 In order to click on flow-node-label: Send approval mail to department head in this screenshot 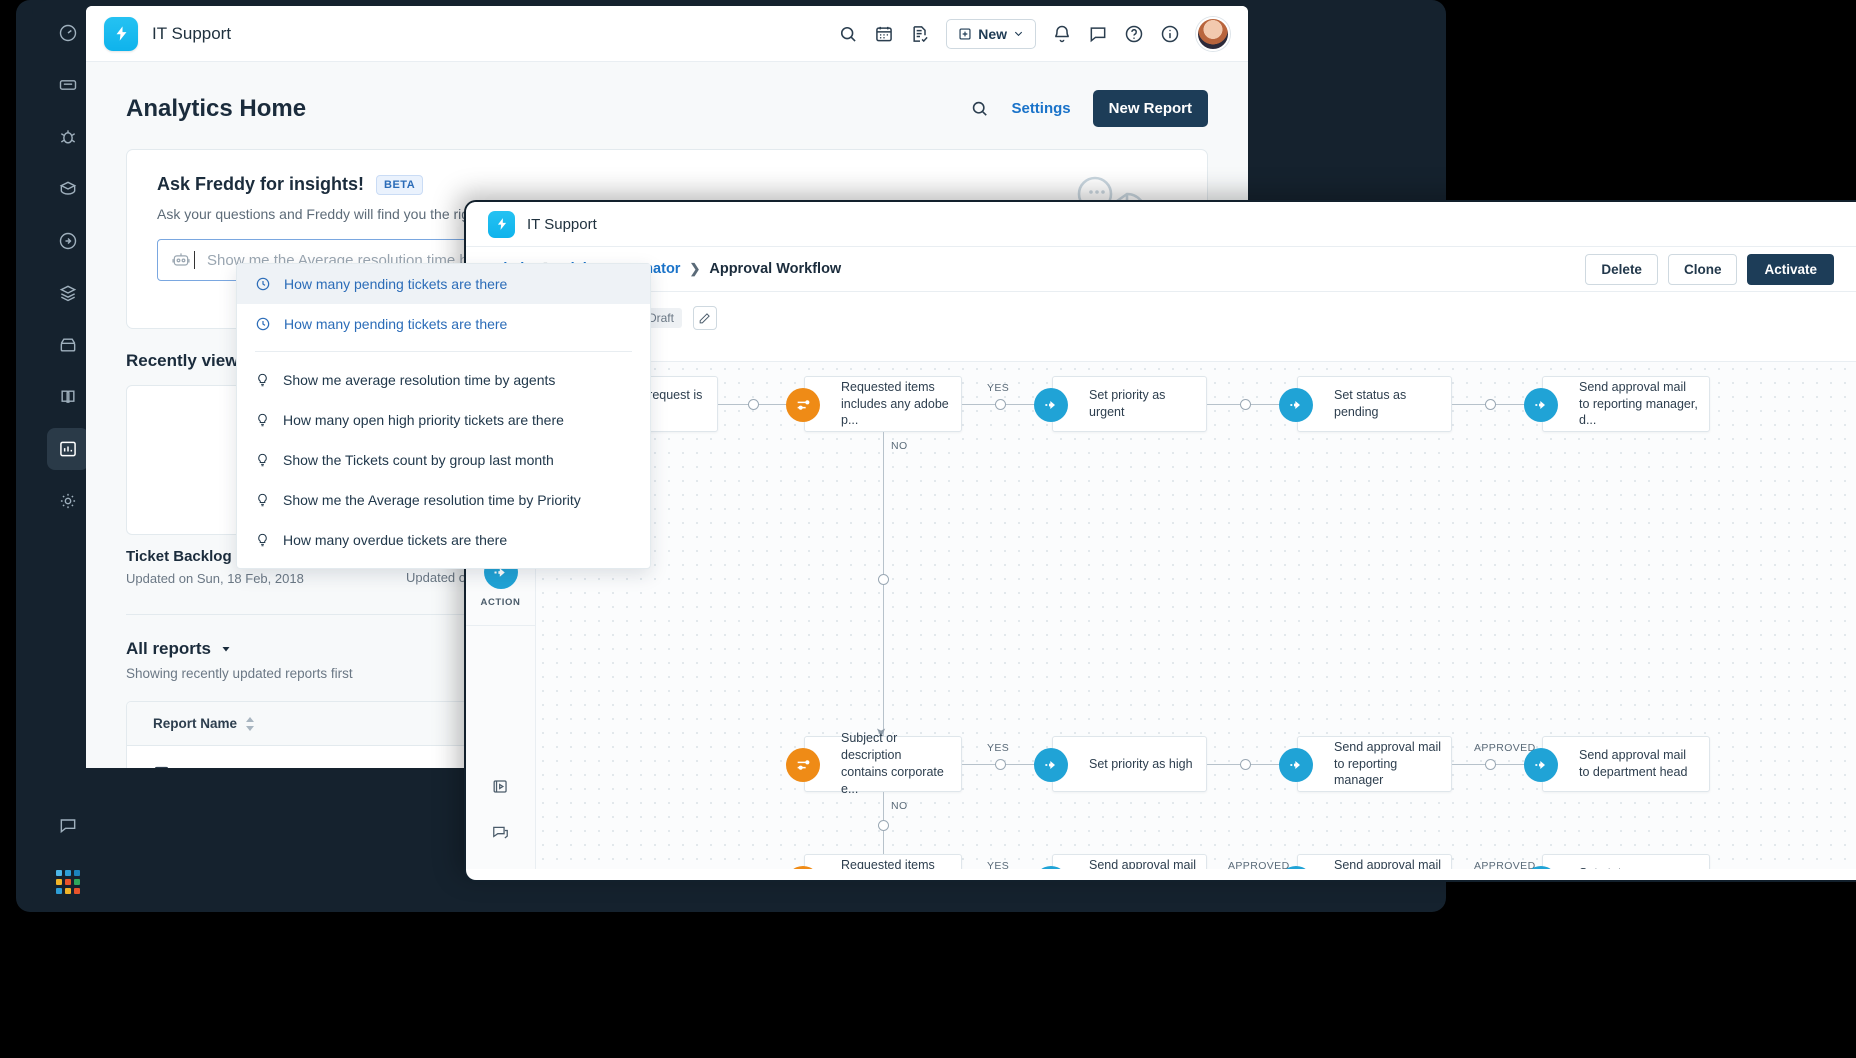, I will do `click(1633, 763)`.